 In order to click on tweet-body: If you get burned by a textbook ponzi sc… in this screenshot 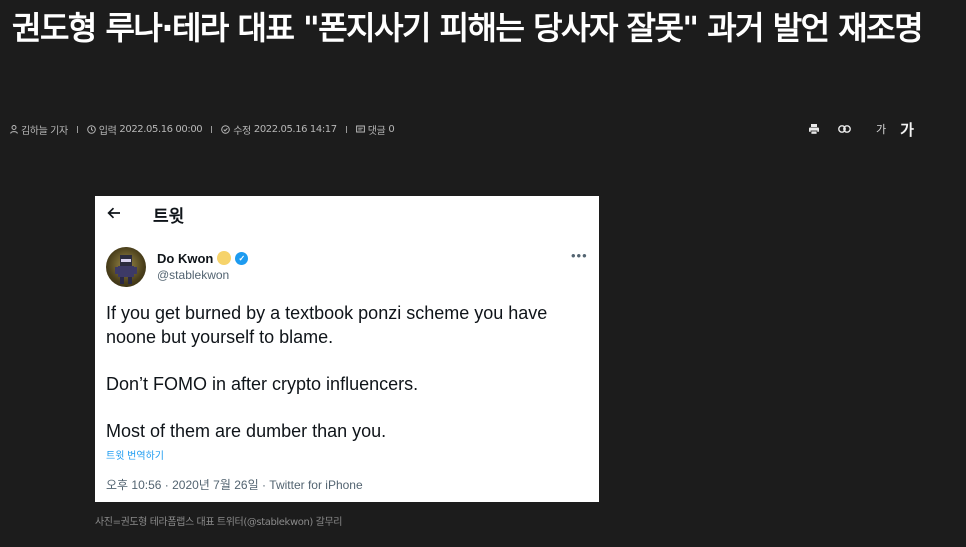, I will do `click(349, 372)`.